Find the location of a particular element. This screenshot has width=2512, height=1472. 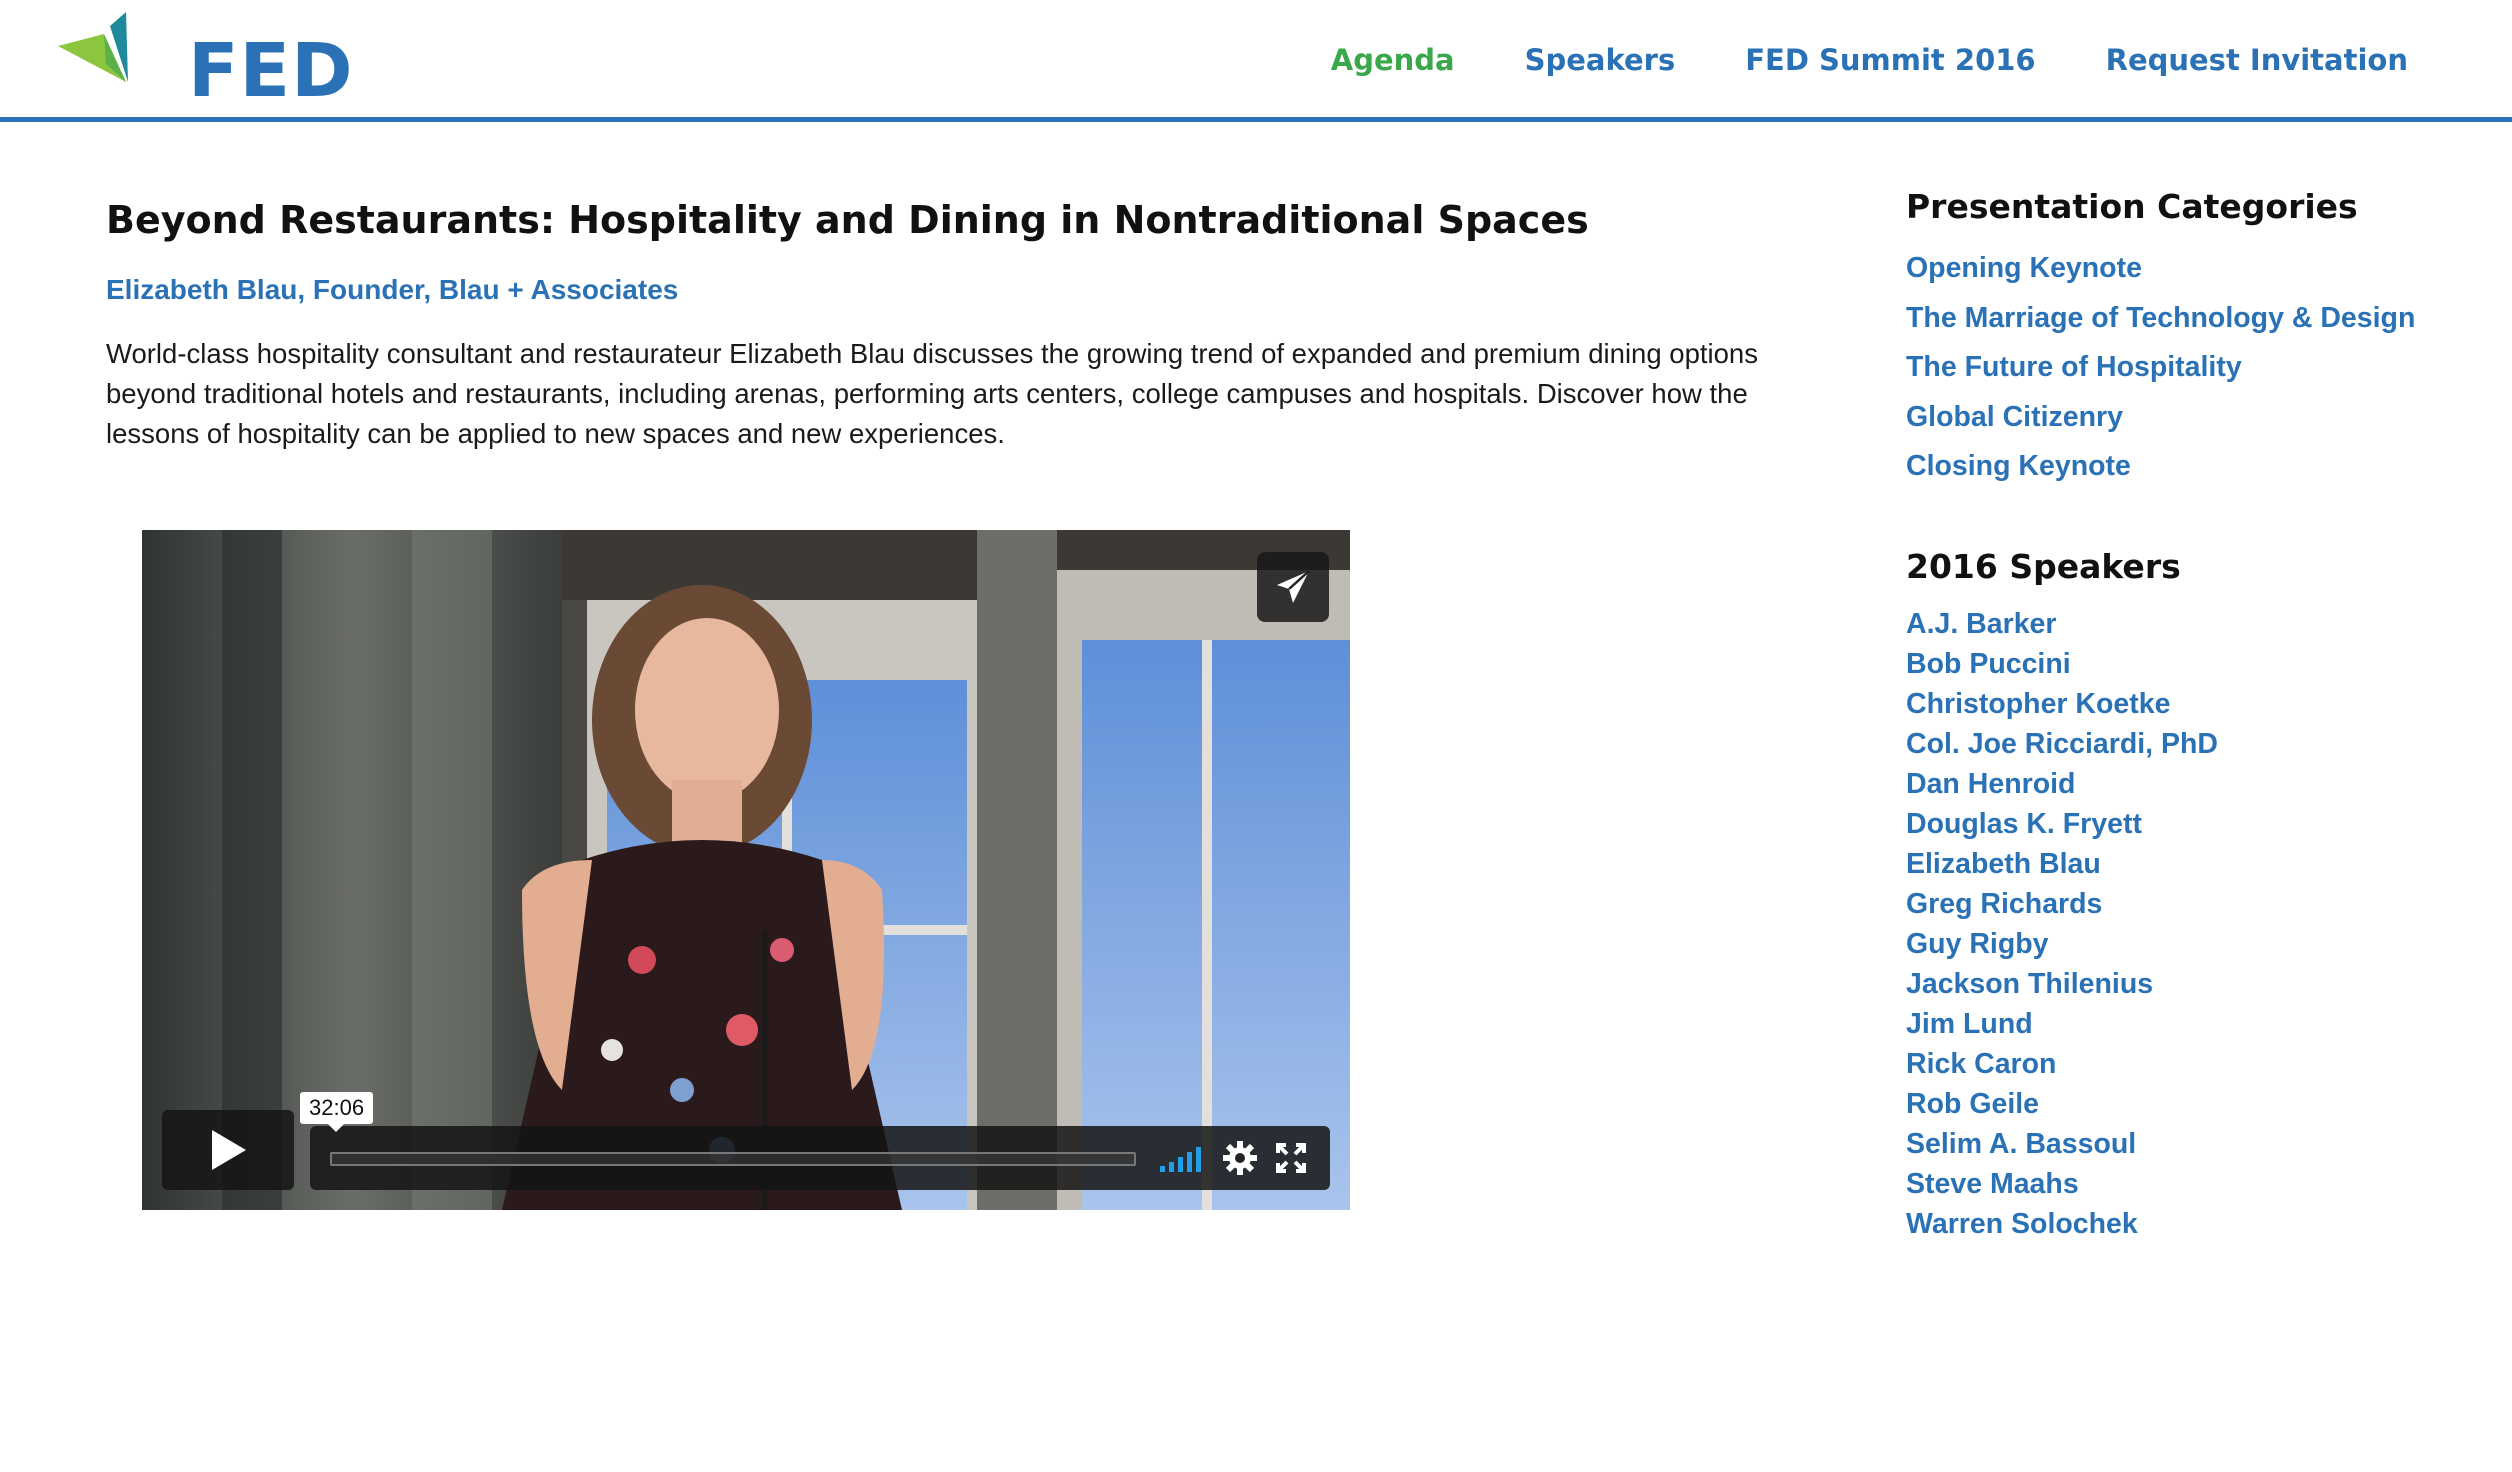

speaker-link: Christopher Koetke is located at coordinates (2186, 704).